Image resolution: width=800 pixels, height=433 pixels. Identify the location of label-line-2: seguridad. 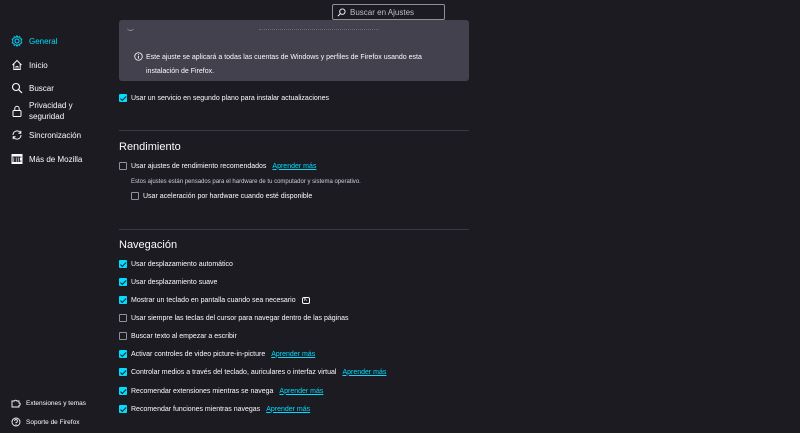
(47, 116).